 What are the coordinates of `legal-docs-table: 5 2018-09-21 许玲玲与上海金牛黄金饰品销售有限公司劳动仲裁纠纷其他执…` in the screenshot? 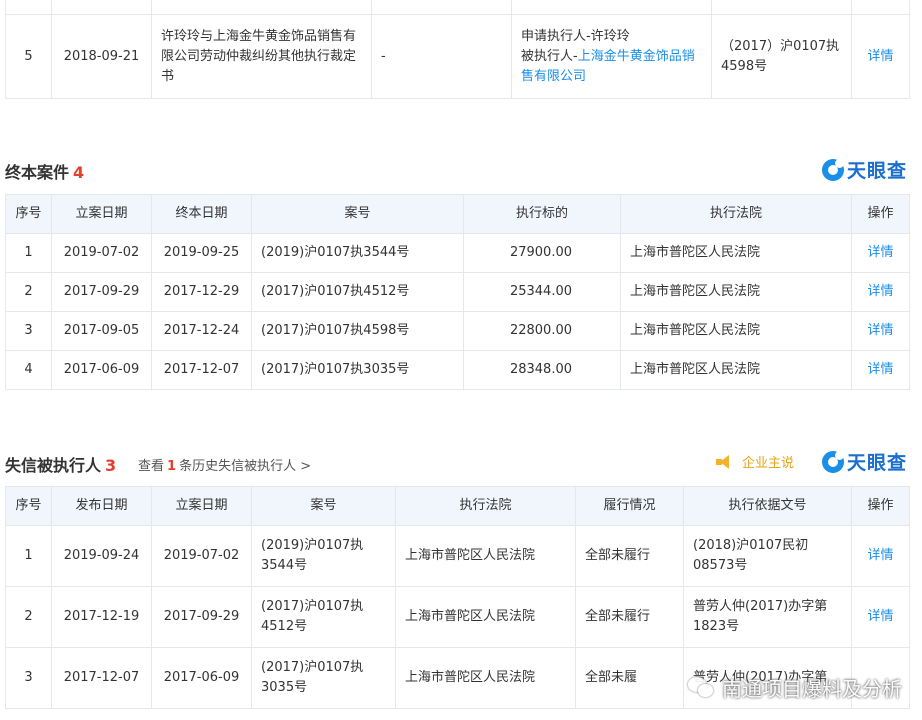 It's located at (457, 49).